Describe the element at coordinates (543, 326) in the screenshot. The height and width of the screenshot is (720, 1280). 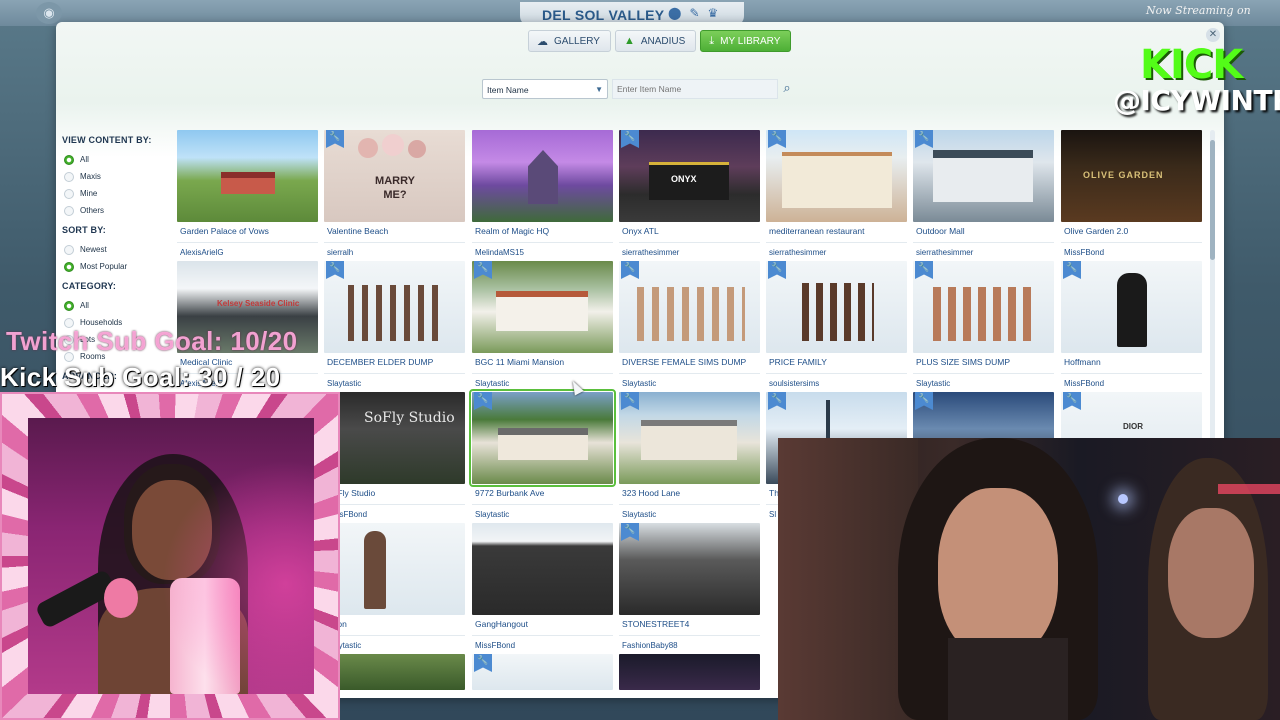
I see `gallery-card: 🔧 BGC 11 Miami Mansion Slaytastic` at that location.